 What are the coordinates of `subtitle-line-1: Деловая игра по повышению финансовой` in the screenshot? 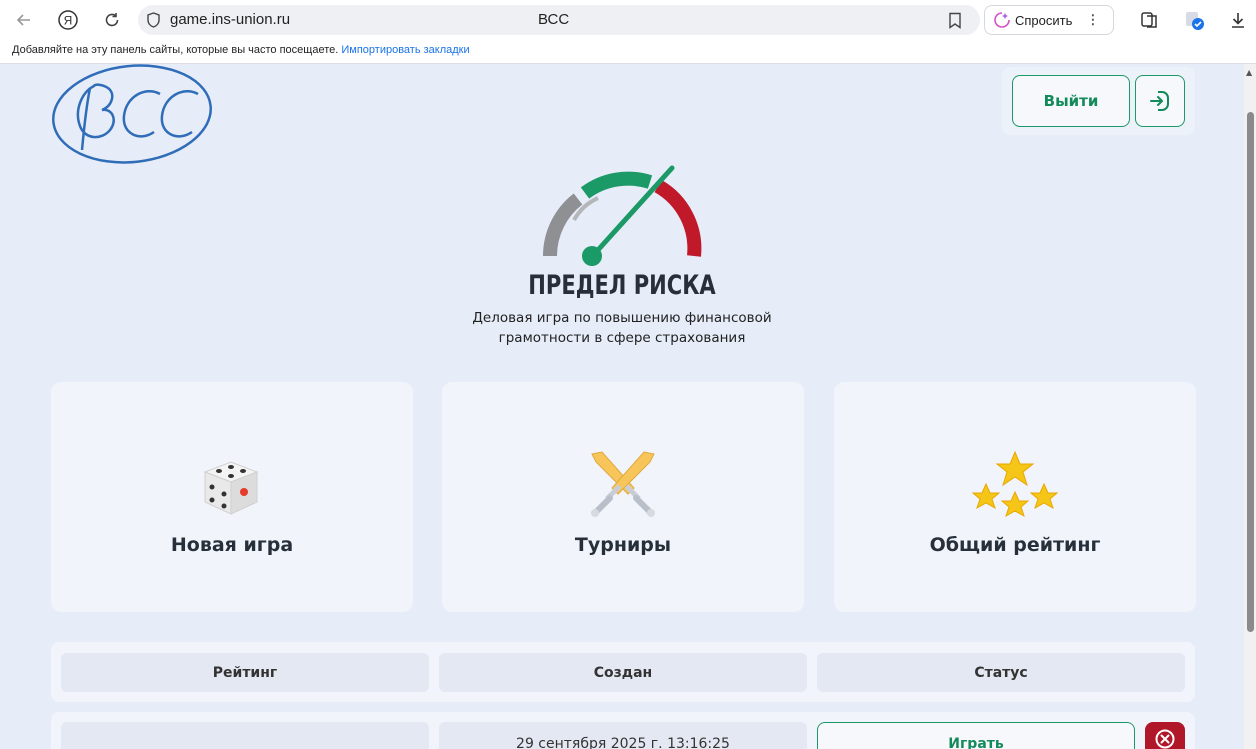 It's located at (622, 318).